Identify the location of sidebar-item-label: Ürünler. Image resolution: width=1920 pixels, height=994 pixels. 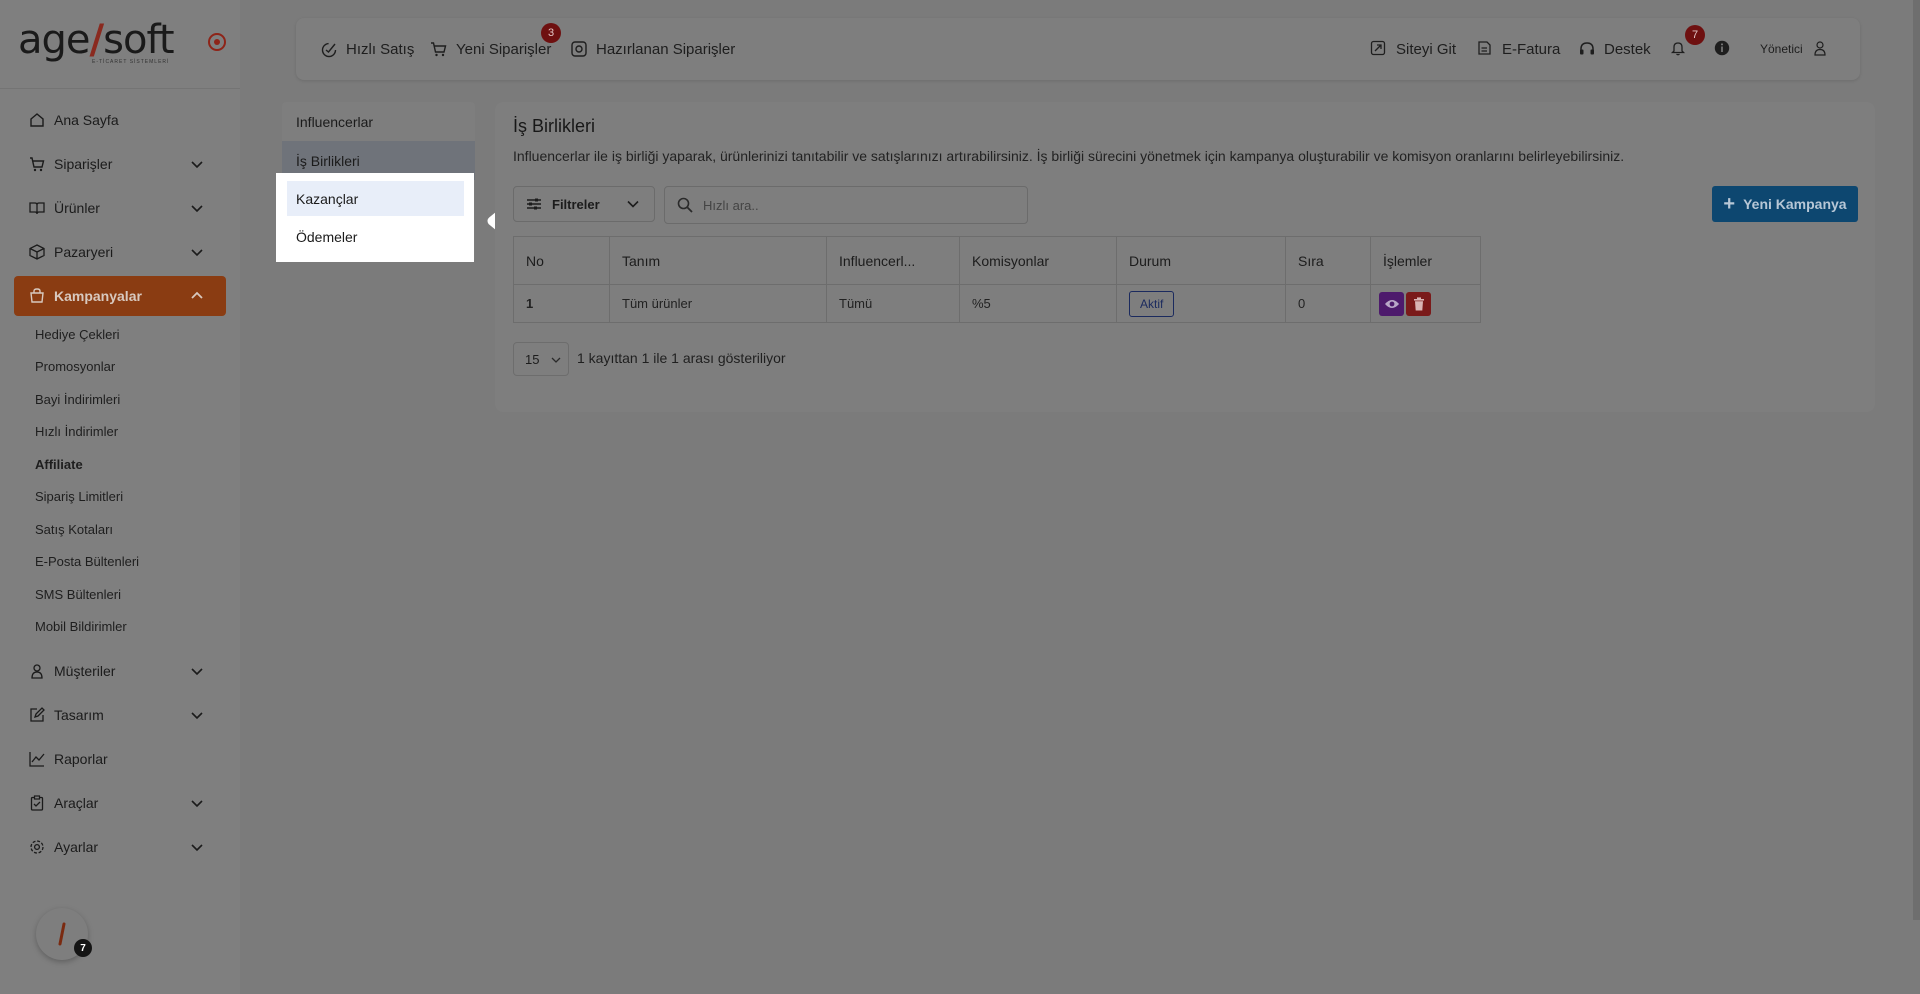
(77, 208).